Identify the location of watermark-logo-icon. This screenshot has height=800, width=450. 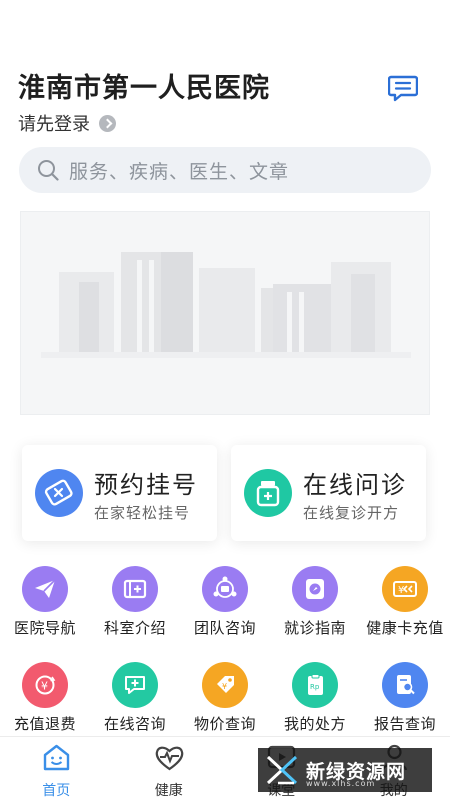
(282, 770).